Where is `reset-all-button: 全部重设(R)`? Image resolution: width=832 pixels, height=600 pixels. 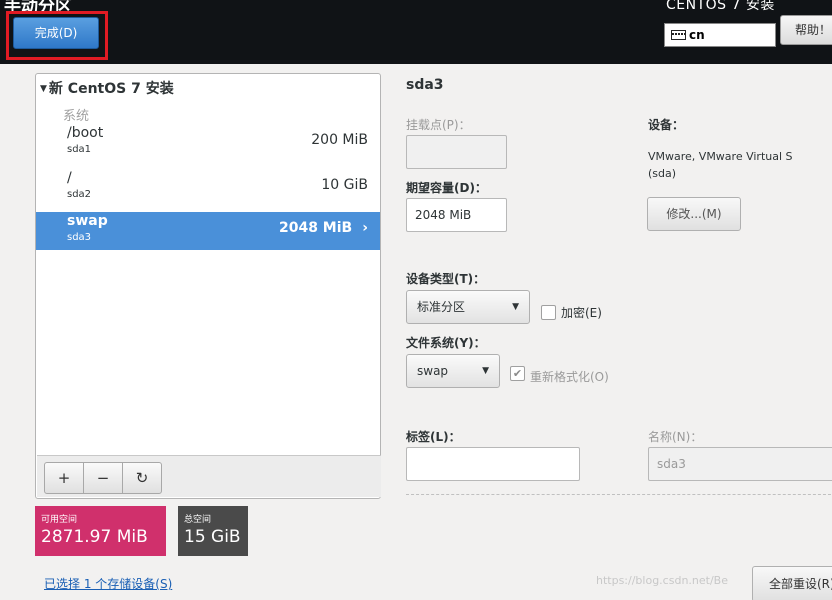
reset-all-button: 全部重设(R) is located at coordinates (792, 583).